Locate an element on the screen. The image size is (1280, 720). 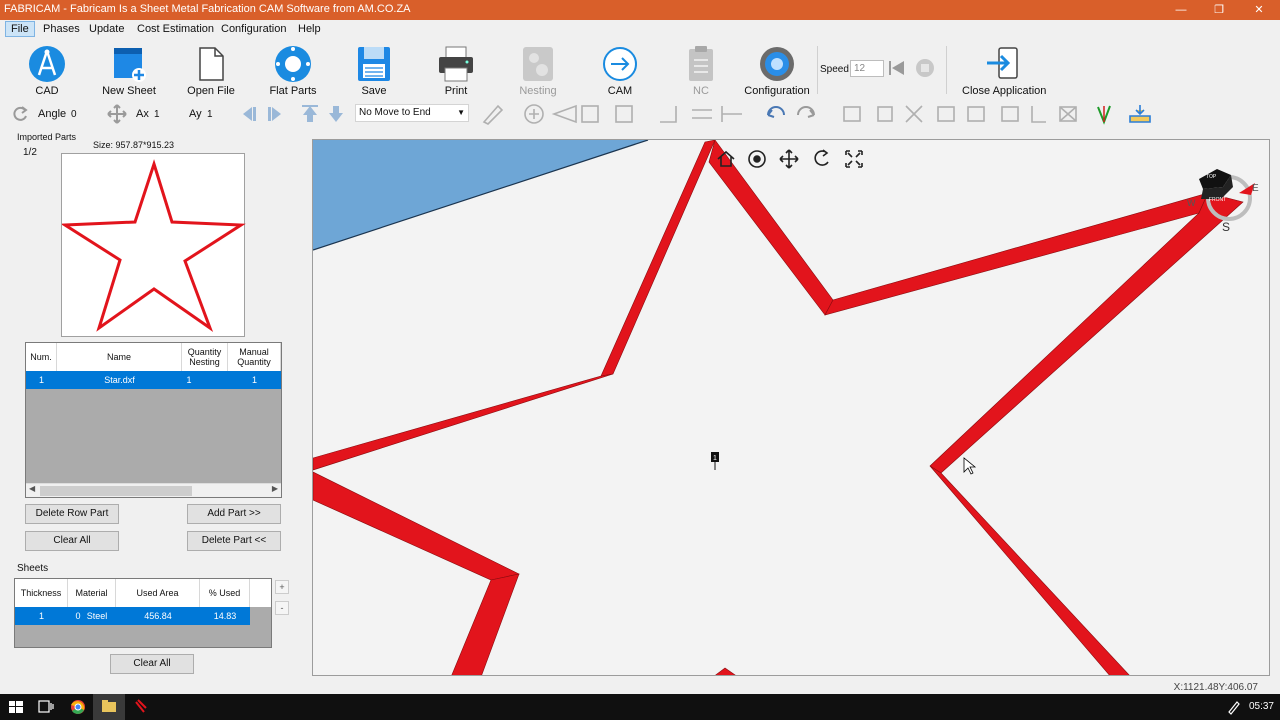
edit-icons-group is located at coordinates (816, 114).